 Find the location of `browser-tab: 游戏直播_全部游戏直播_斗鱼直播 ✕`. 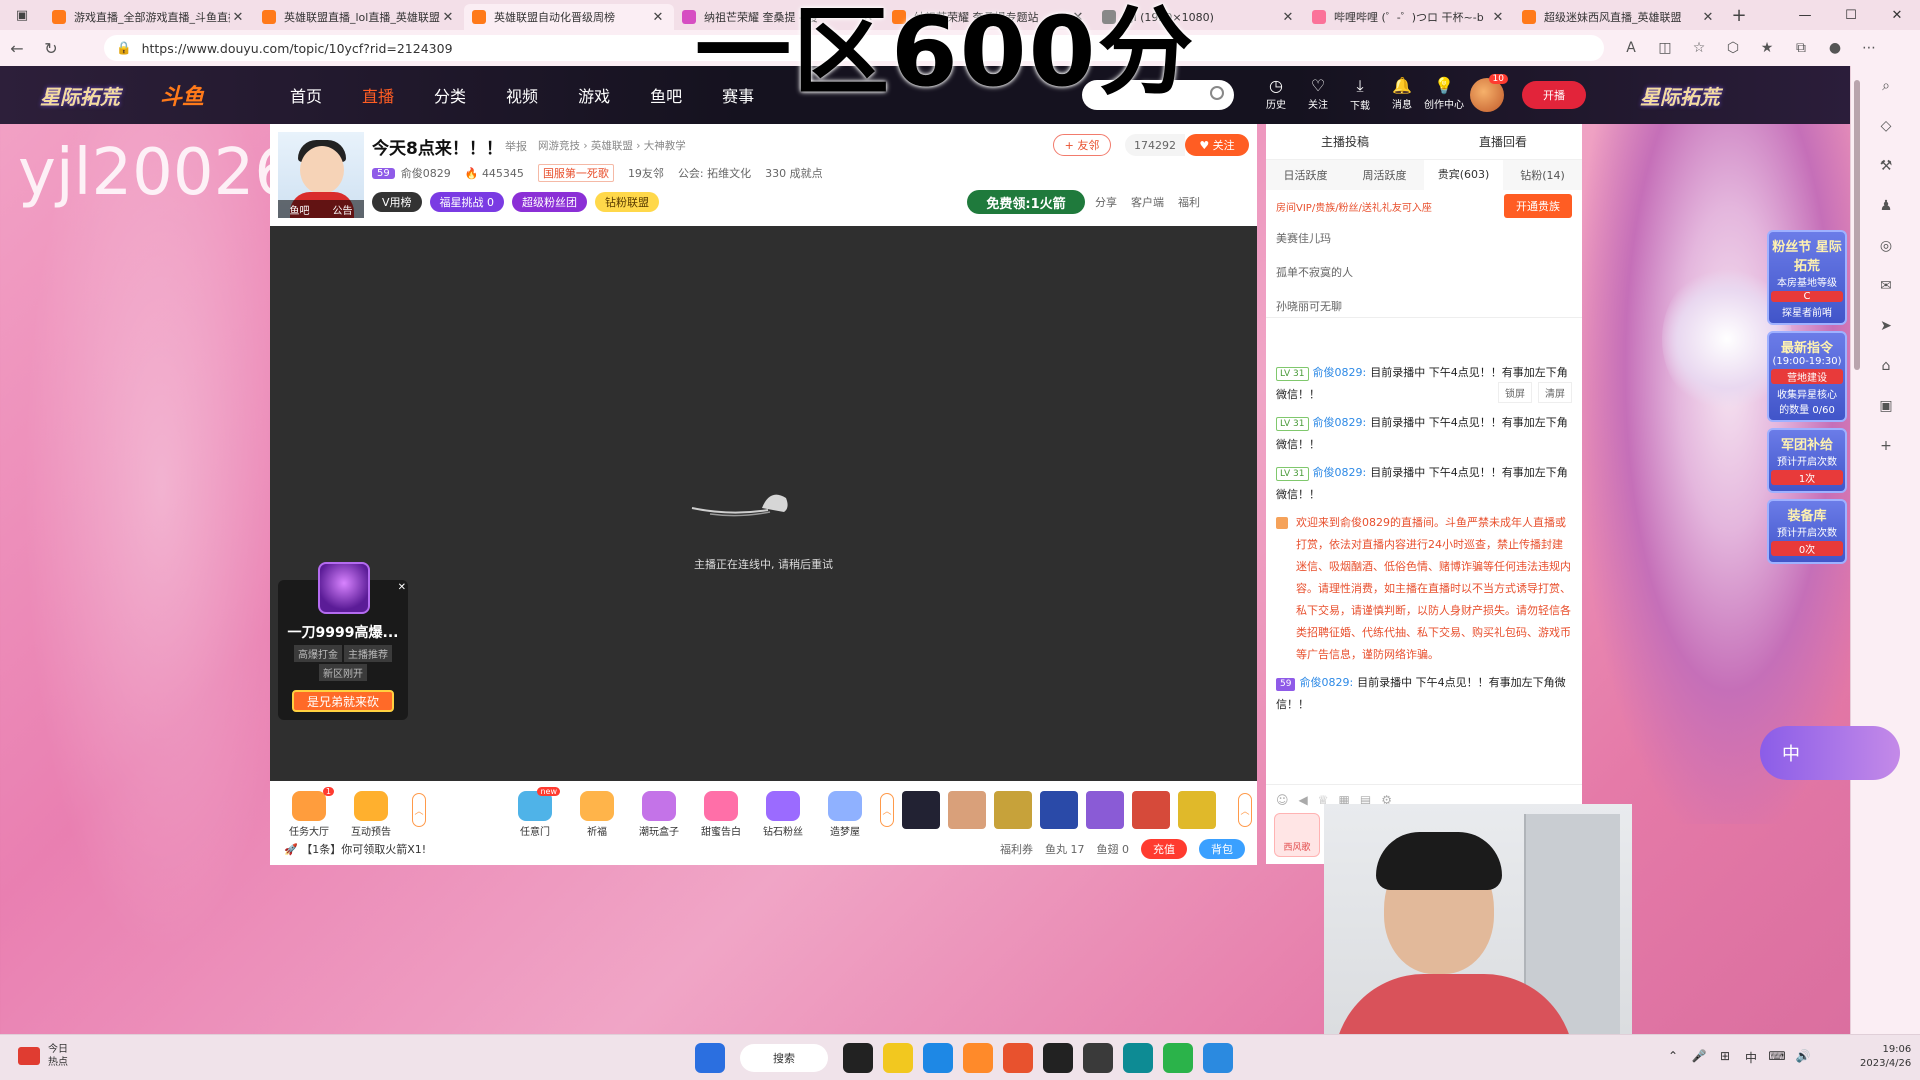

browser-tab: 游戏直播_全部游戏直播_斗鱼直播 ✕ is located at coordinates (149, 17).